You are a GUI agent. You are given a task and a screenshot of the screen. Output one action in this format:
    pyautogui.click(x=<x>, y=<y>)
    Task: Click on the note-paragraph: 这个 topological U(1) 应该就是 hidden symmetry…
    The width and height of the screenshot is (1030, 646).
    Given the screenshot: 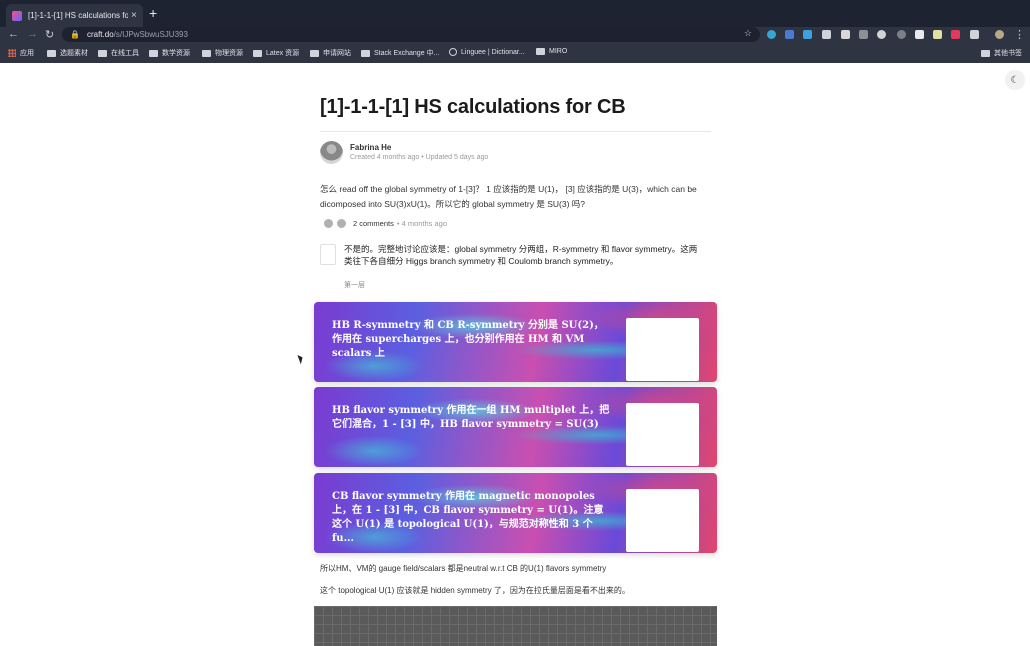 What is the action you would take?
    pyautogui.click(x=475, y=590)
    